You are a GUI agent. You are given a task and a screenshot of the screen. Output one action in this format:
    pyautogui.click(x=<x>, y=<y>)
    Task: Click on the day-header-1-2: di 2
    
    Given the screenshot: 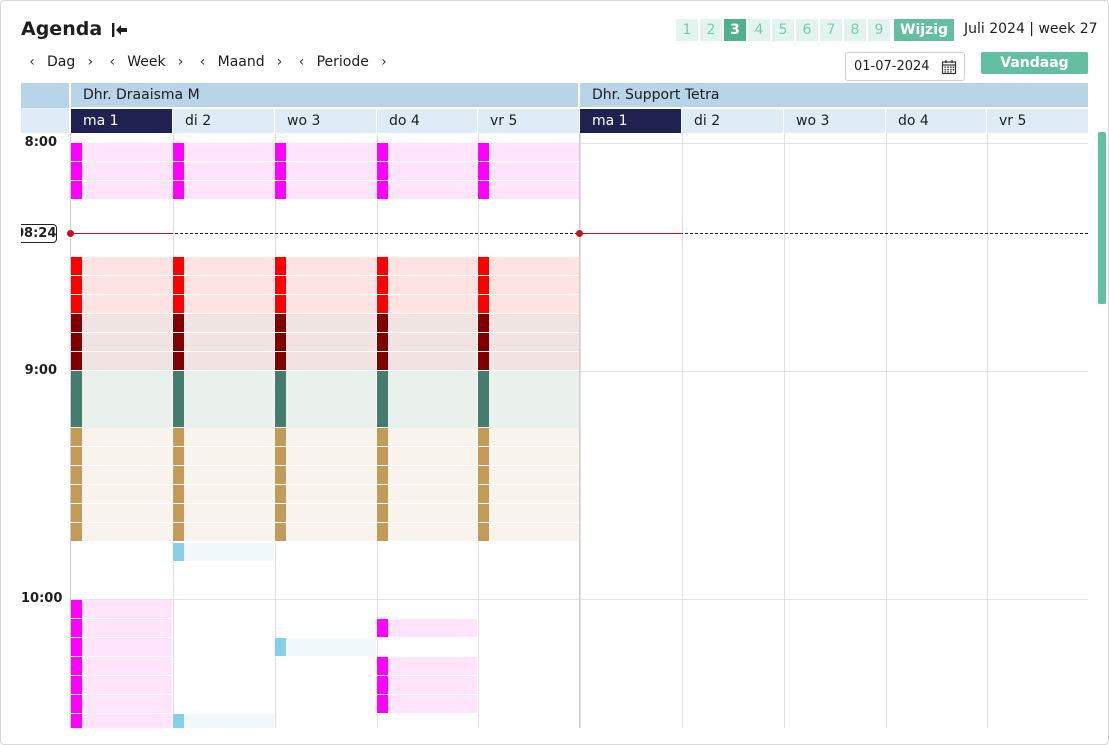 What is the action you would take?
    pyautogui.click(x=223, y=121)
    